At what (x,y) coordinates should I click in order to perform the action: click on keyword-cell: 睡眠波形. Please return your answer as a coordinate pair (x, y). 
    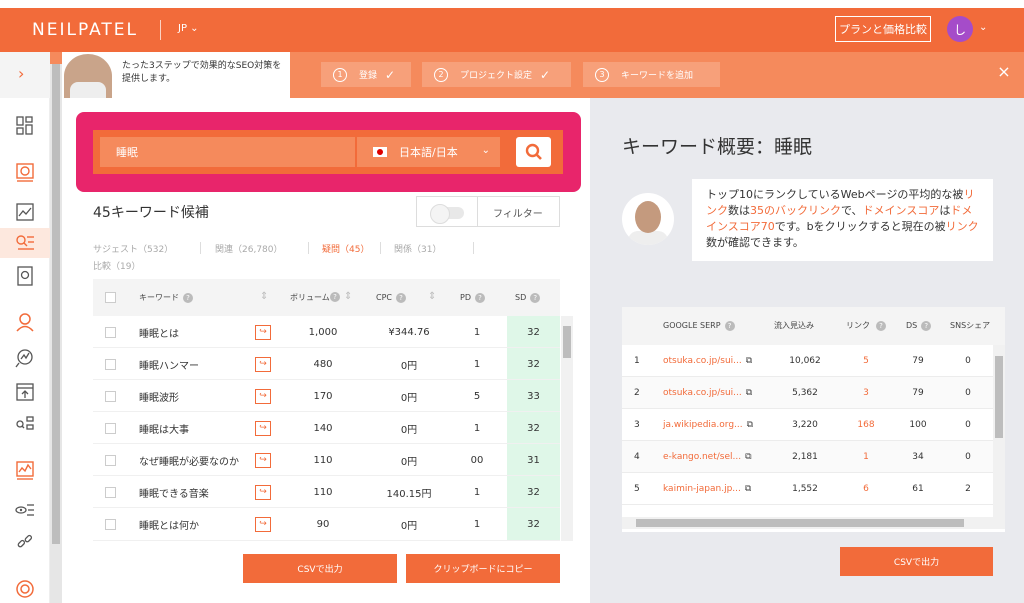
    Looking at the image, I should click on (159, 396).